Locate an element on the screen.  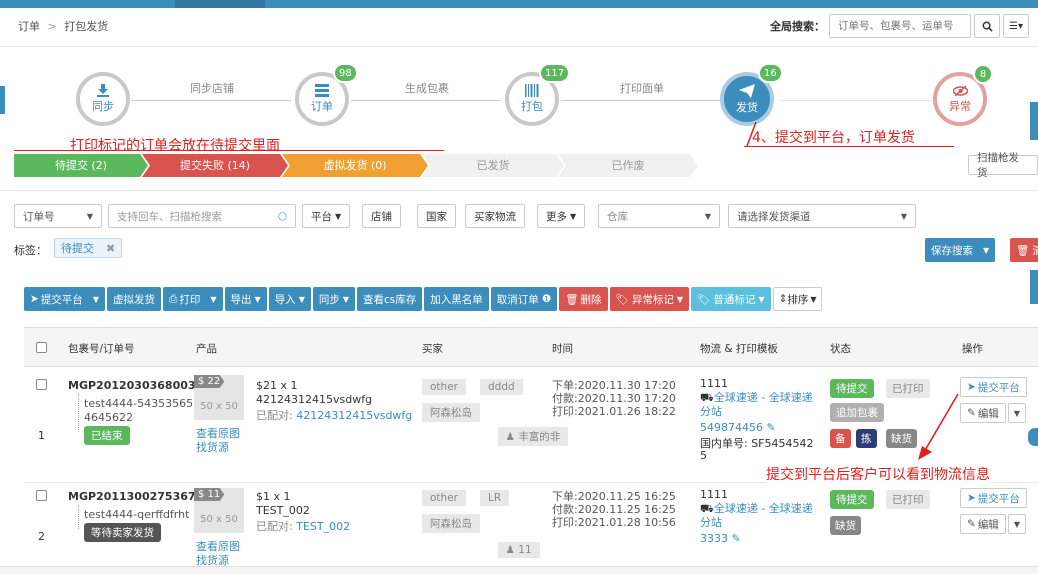
tracking-number: 3333 ✎ is located at coordinates (720, 538).